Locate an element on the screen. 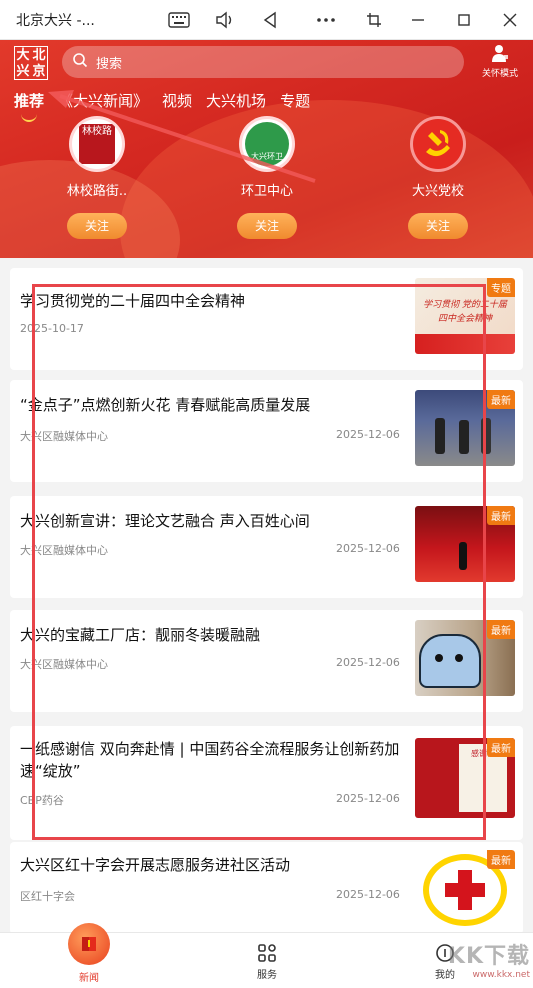 The height and width of the screenshot is (988, 533). topic-badge: 专题 is located at coordinates (501, 287).